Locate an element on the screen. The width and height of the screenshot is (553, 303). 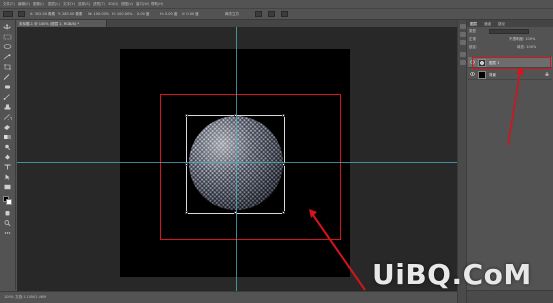
watermark-text: UiBQ.CoM is located at coordinates (452, 274).